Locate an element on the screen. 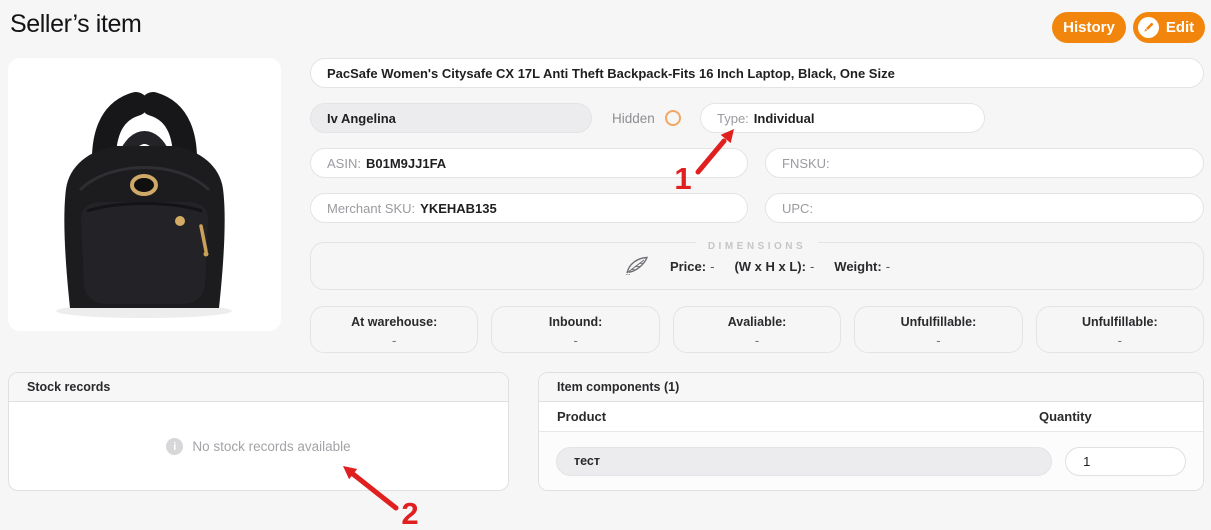 The width and height of the screenshot is (1211, 530). fnsku-field: FNSKU: is located at coordinates (984, 163).